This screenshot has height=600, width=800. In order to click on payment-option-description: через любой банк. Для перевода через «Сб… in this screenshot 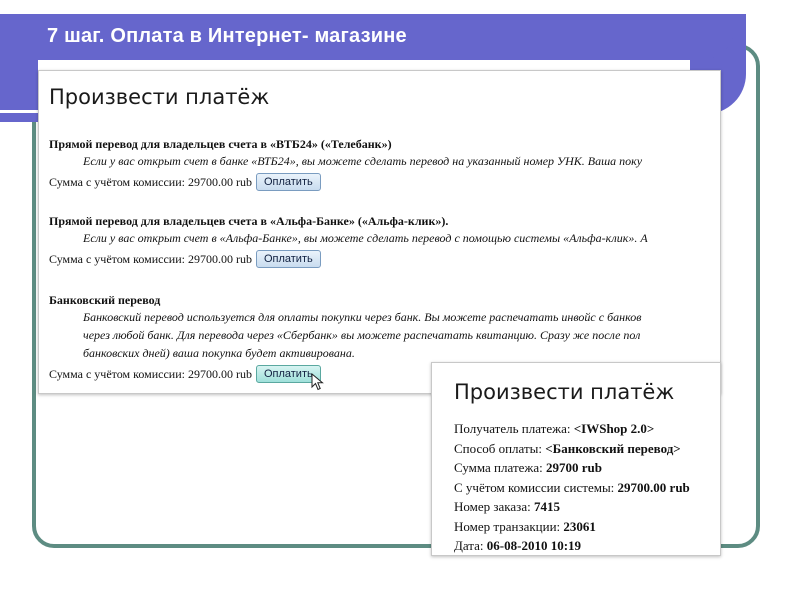, I will do `click(362, 335)`.